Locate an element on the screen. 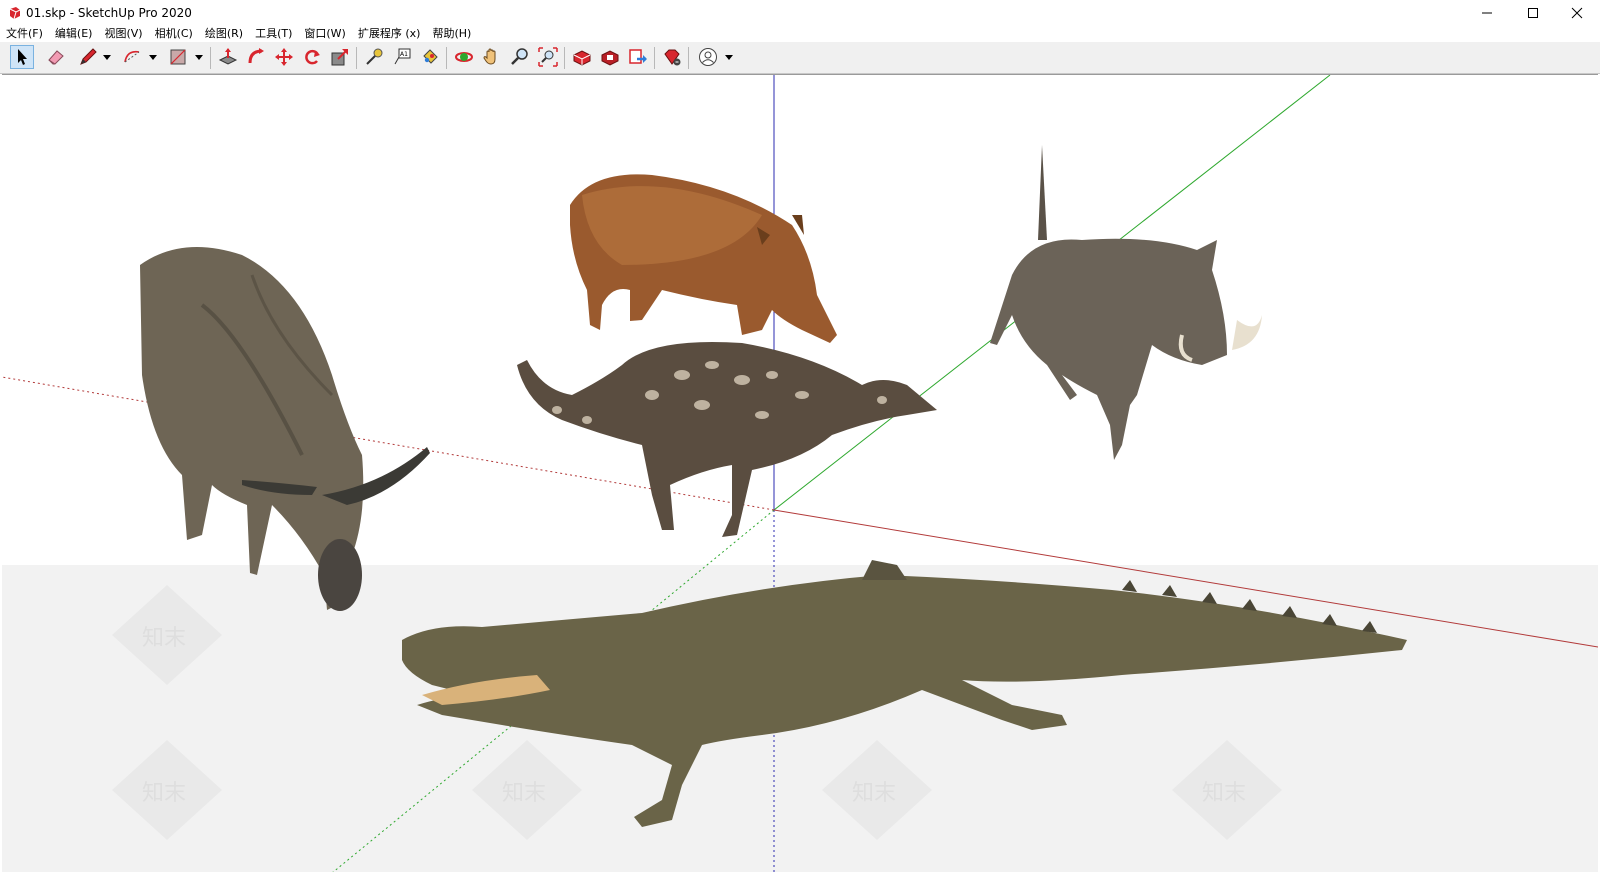 This screenshot has height=874, width=1600. menu-window: 窗口(W) is located at coordinates (324, 34).